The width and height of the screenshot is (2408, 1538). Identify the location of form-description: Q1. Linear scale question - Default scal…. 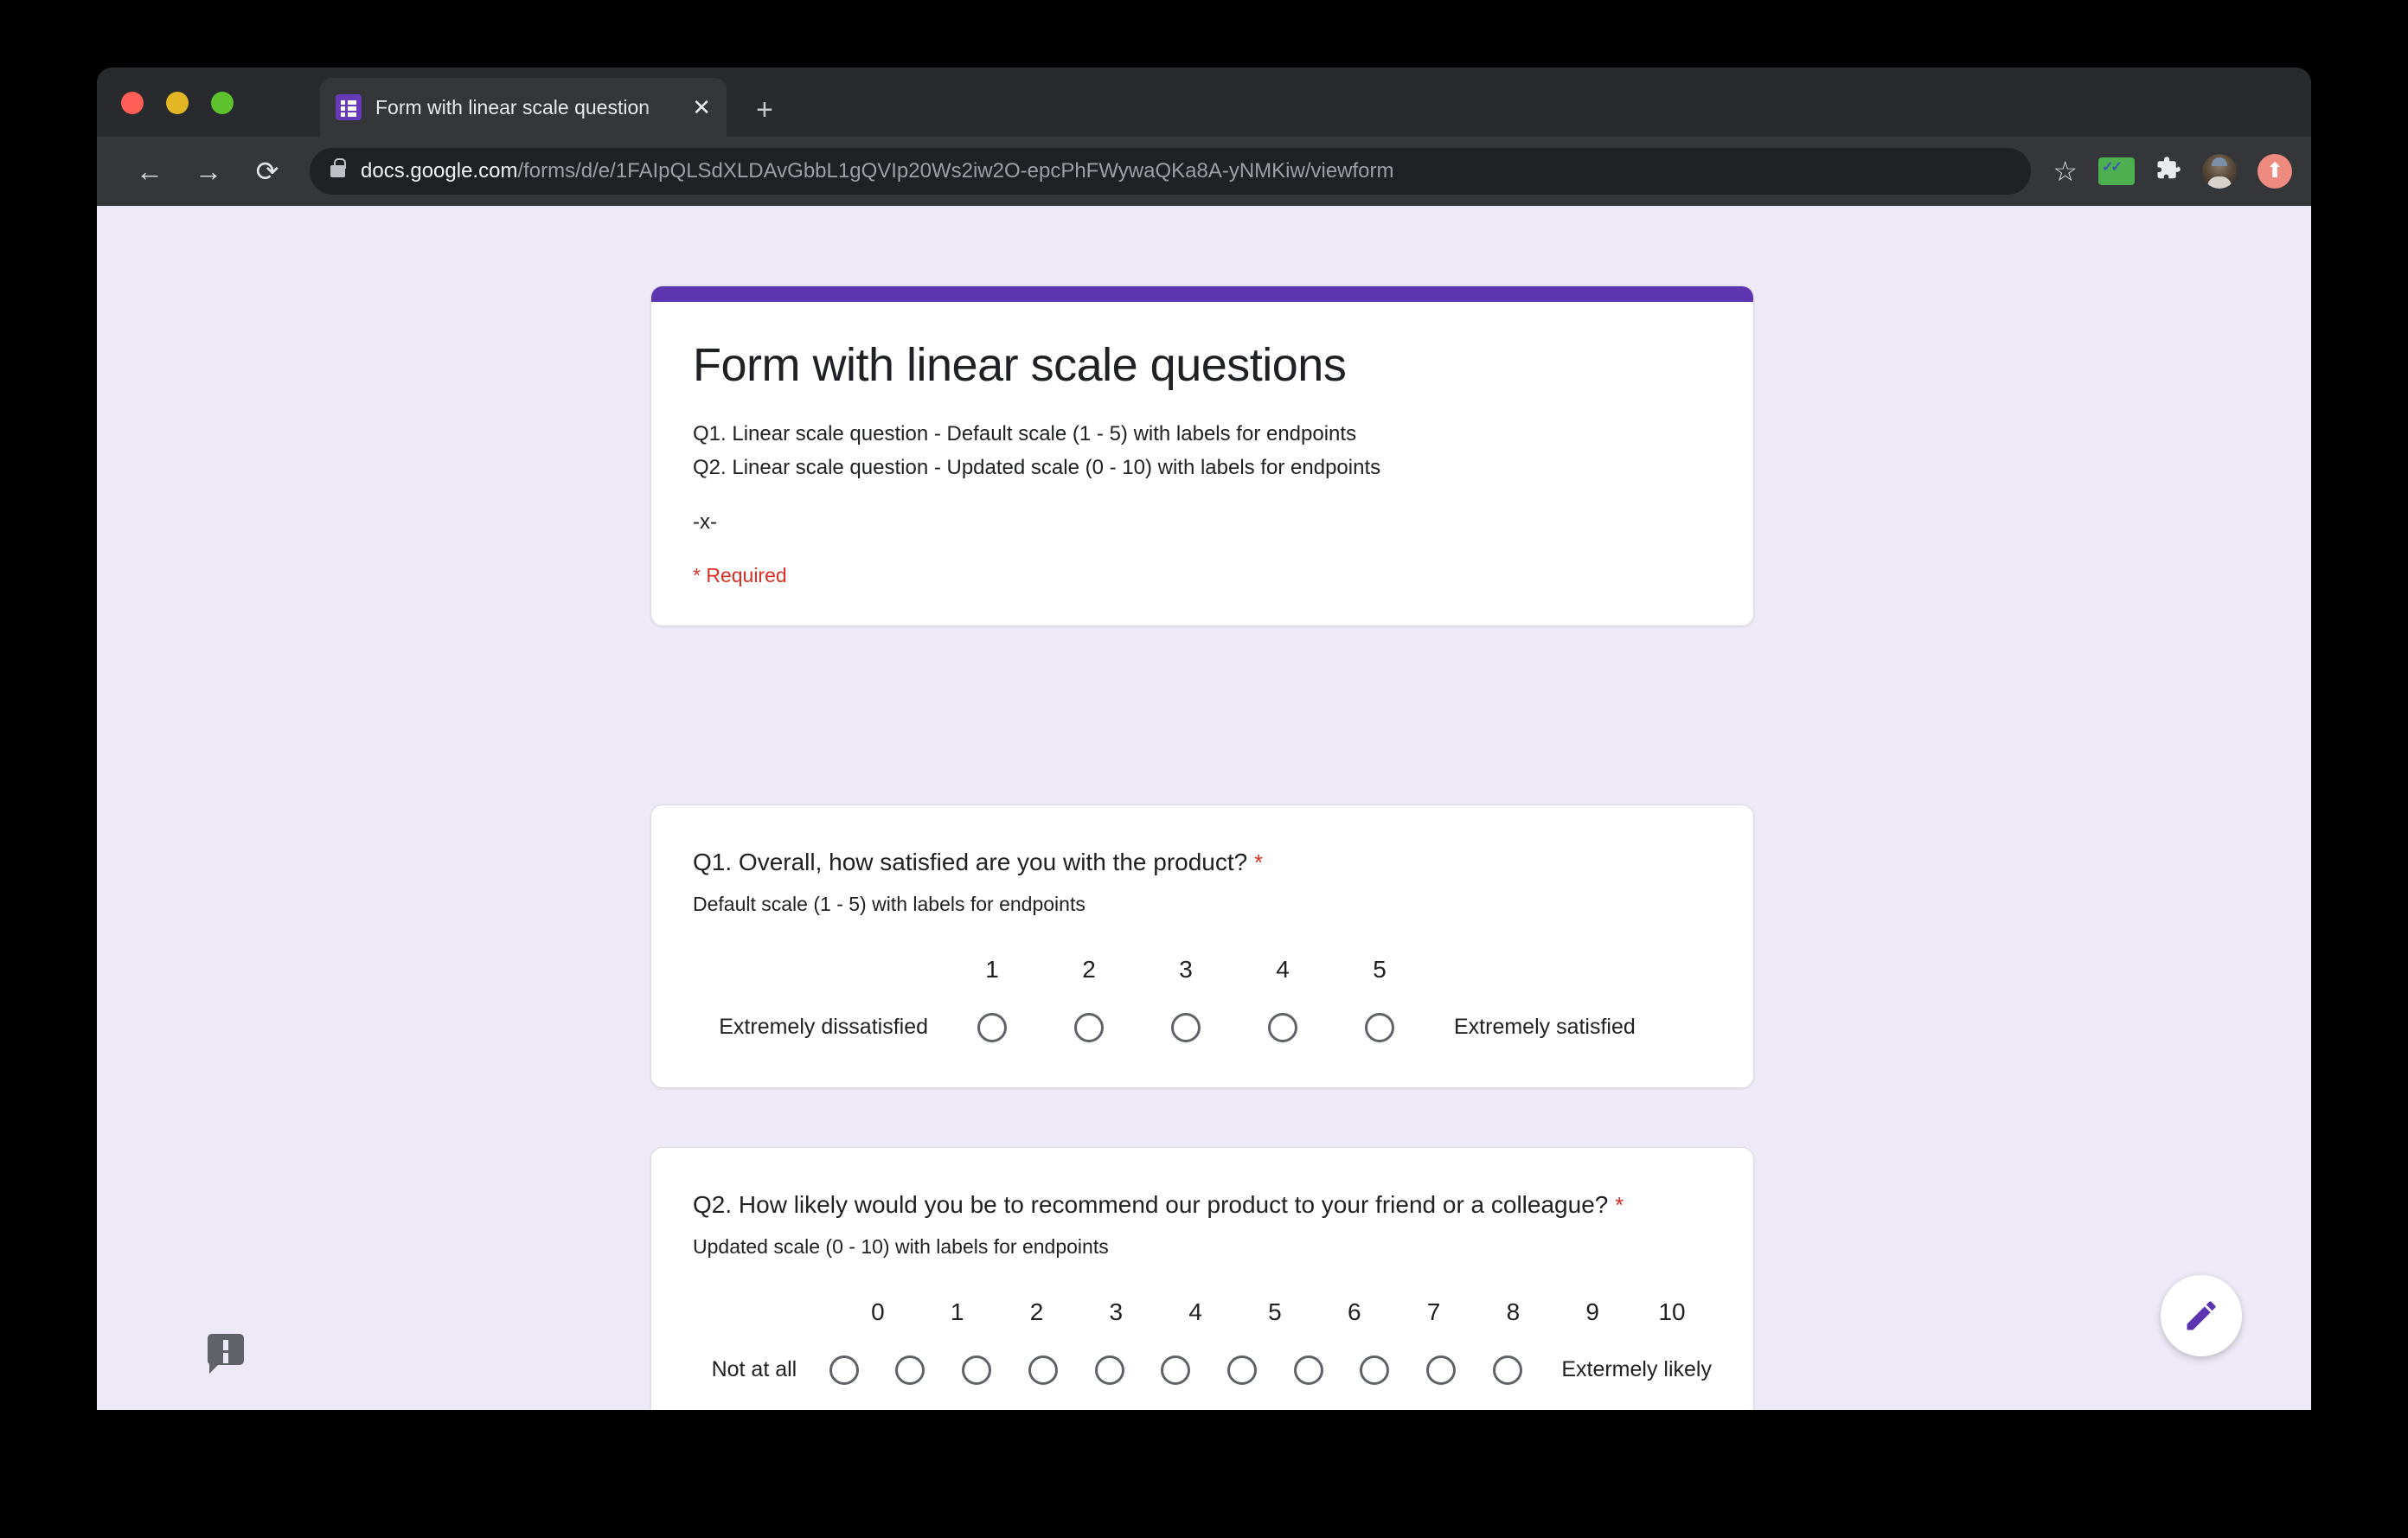
(1202, 479).